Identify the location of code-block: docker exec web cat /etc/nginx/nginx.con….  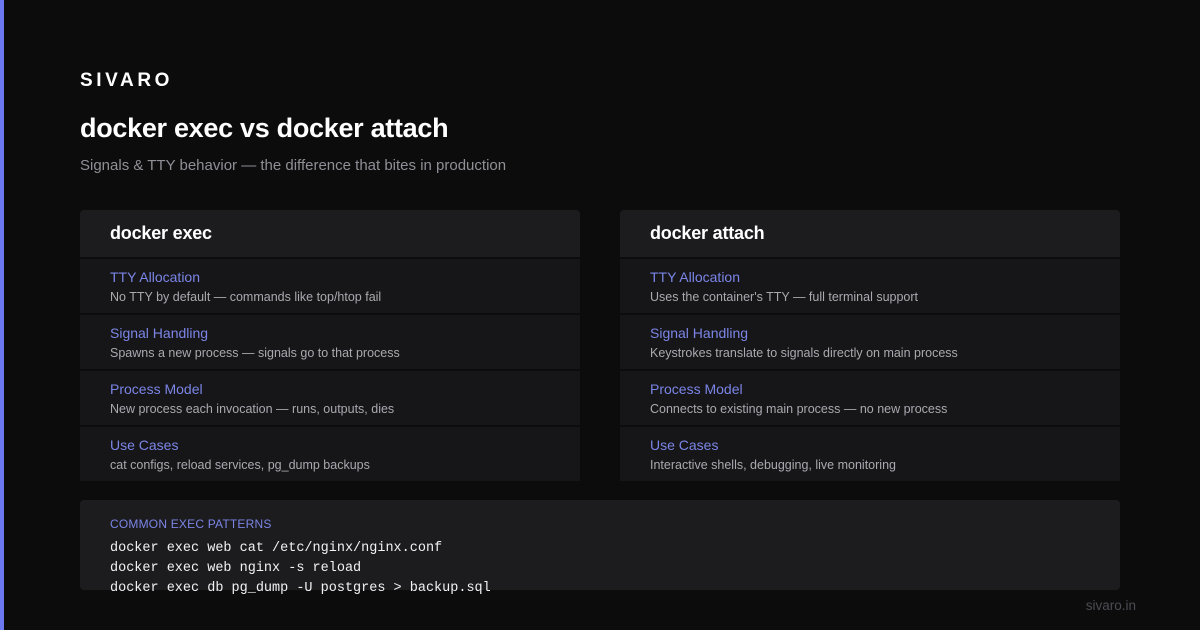
(600, 569).